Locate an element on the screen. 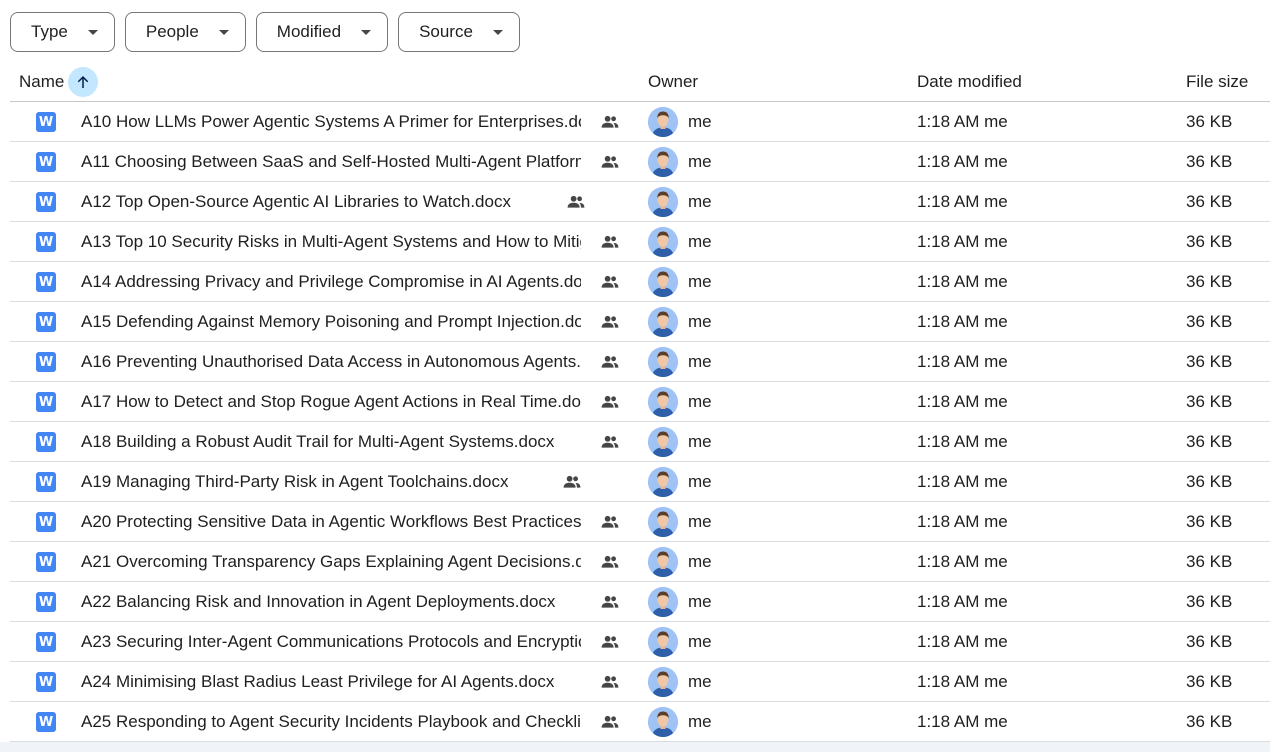 The image size is (1270, 752). filter-modified-button: Modified is located at coordinates (322, 32).